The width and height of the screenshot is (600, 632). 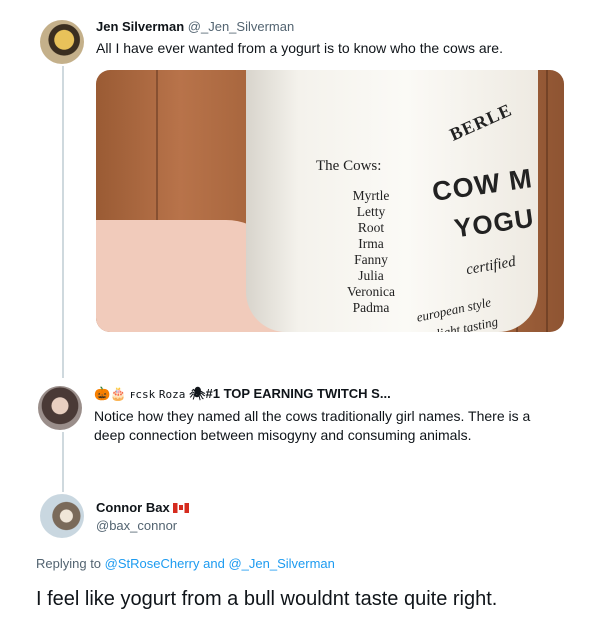 I want to click on cow-name: Letty, so click(x=371, y=211).